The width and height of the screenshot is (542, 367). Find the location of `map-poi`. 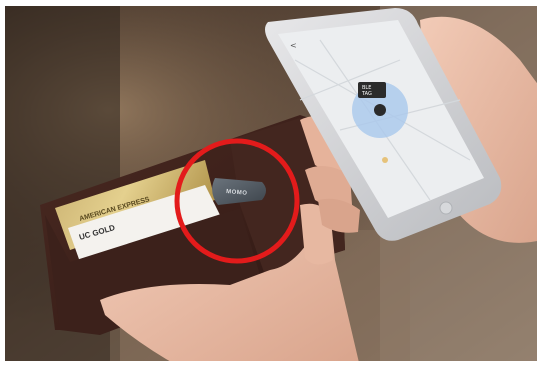

map-poi is located at coordinates (385, 160).